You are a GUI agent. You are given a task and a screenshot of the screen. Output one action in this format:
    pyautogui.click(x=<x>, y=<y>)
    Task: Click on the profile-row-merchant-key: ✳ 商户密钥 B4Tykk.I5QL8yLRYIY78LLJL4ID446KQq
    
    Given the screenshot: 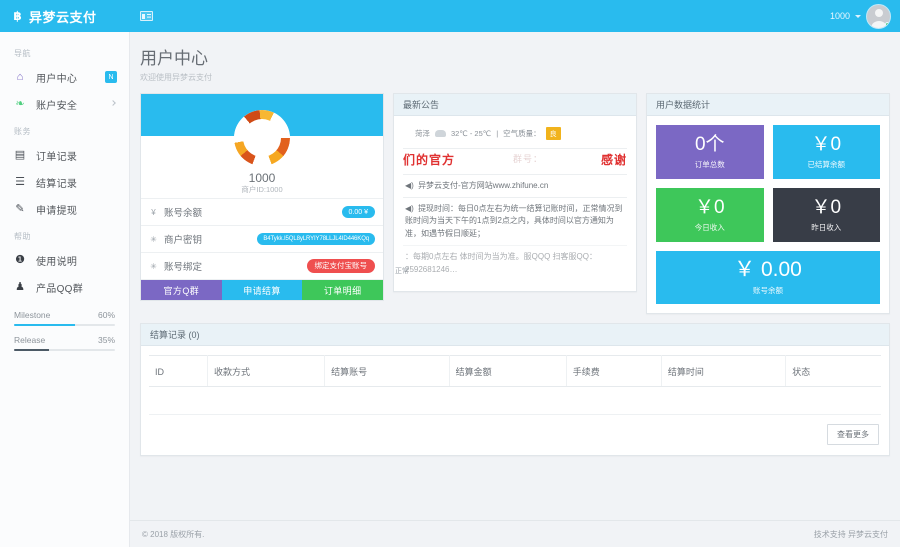 What is the action you would take?
    pyautogui.click(x=262, y=239)
    